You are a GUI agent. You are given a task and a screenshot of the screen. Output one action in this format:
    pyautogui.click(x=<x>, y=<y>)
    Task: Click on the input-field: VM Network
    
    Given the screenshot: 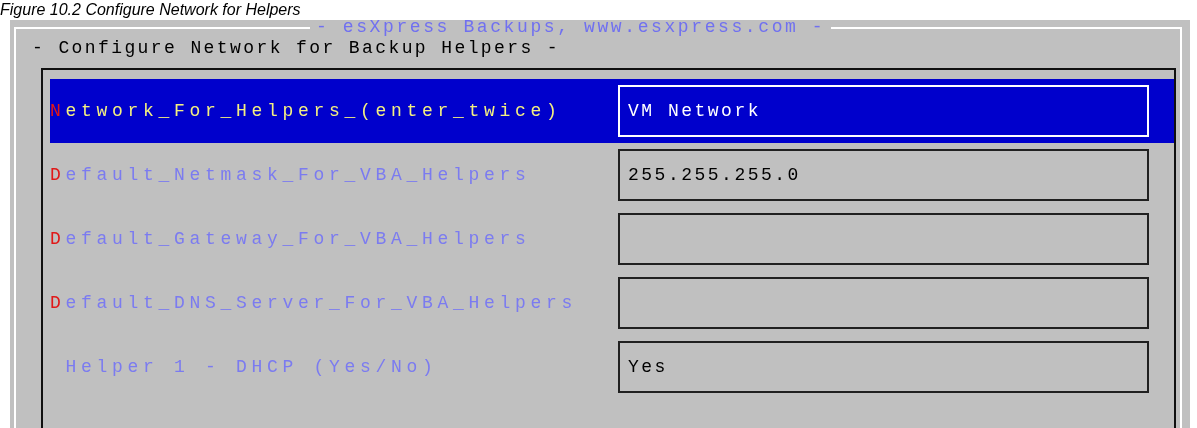 What is the action you would take?
    pyautogui.click(x=883, y=111)
    